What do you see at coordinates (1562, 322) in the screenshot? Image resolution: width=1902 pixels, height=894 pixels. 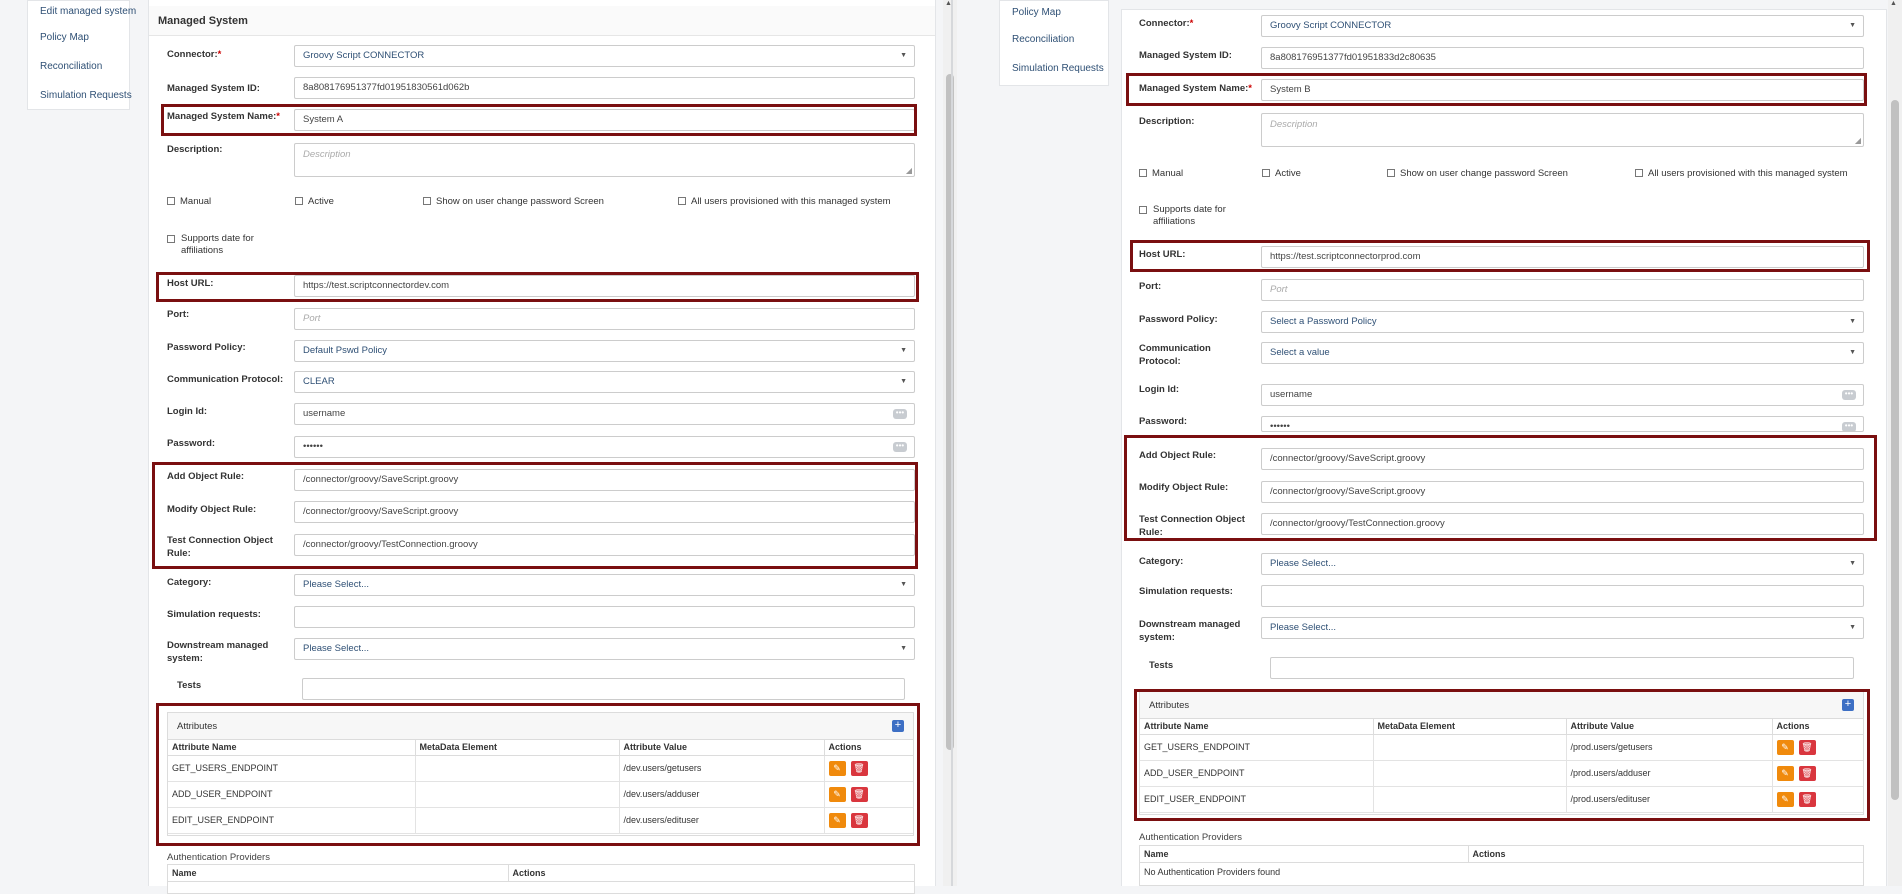 I see `password-policy-select: Select a Password Policy ▼` at bounding box center [1562, 322].